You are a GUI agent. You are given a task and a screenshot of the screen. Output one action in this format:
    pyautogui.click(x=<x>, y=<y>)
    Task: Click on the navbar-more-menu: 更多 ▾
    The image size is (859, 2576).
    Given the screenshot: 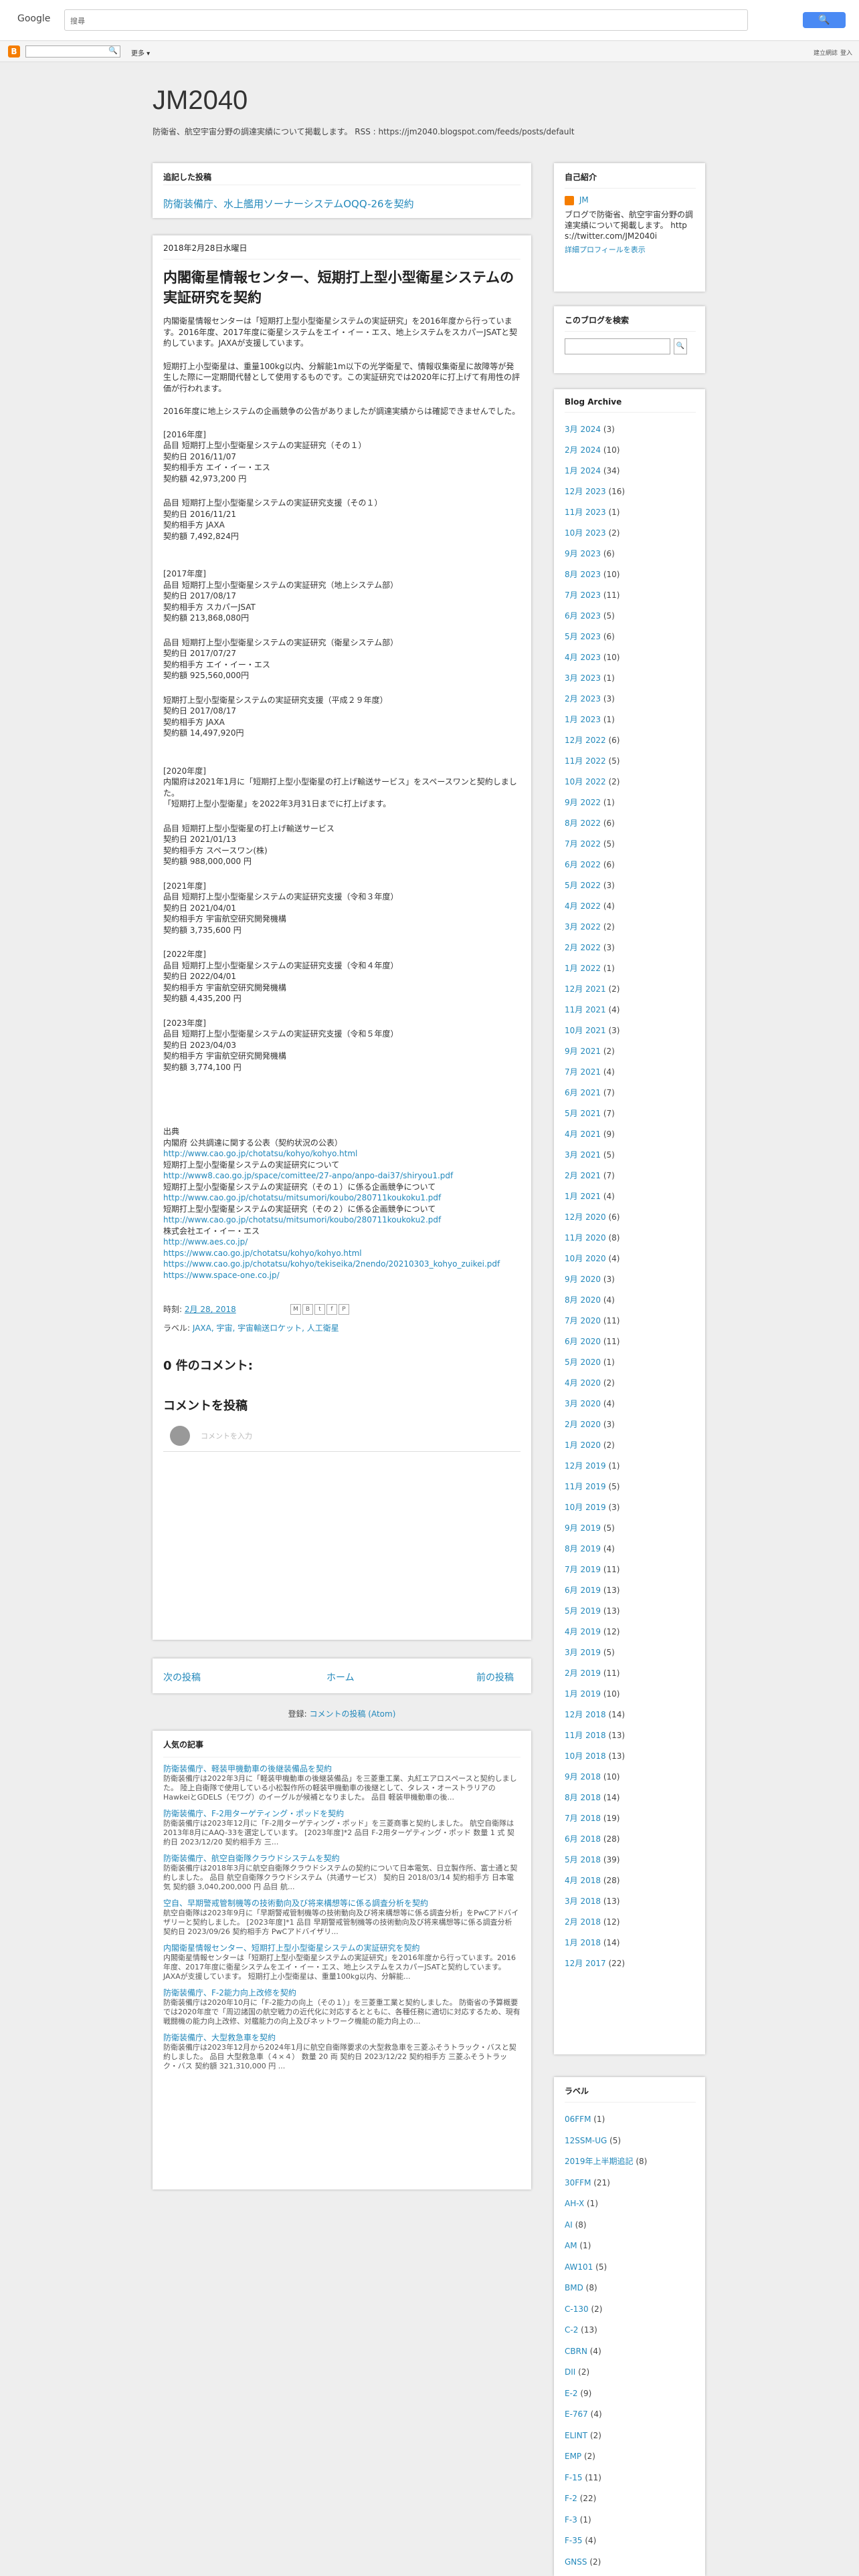 What is the action you would take?
    pyautogui.click(x=140, y=53)
    